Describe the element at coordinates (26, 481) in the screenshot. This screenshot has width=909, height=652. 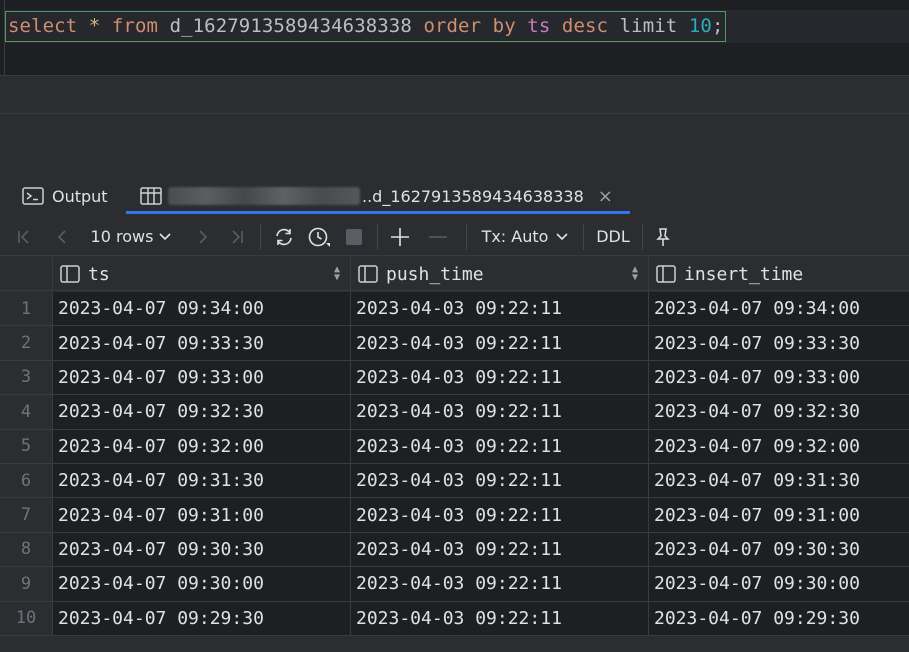
I see `row-number: 6` at that location.